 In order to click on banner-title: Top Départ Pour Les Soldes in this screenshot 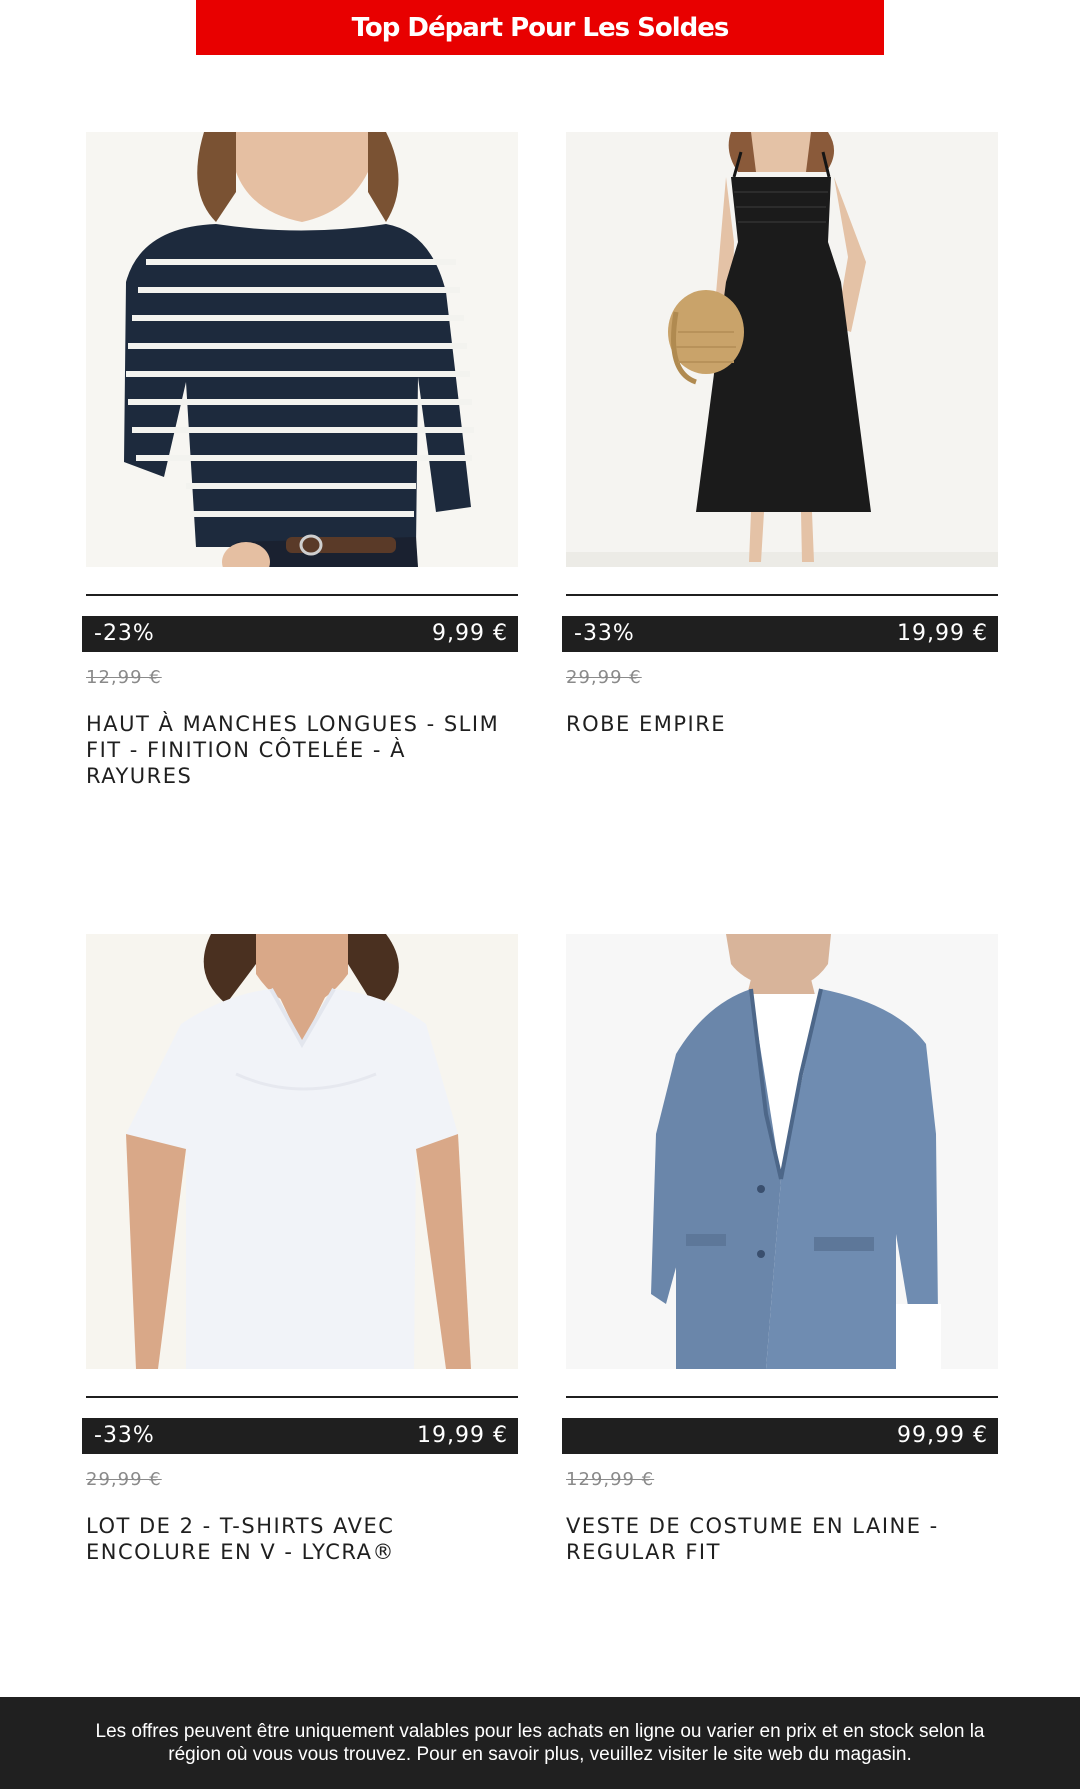, I will do `click(540, 27)`.